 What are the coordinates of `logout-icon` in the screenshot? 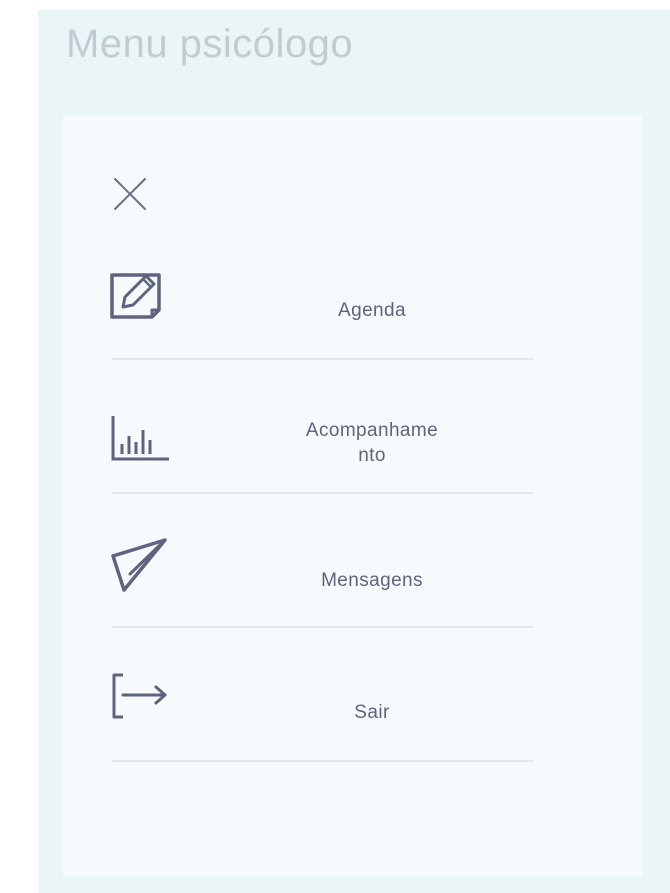 It's located at (141, 702).